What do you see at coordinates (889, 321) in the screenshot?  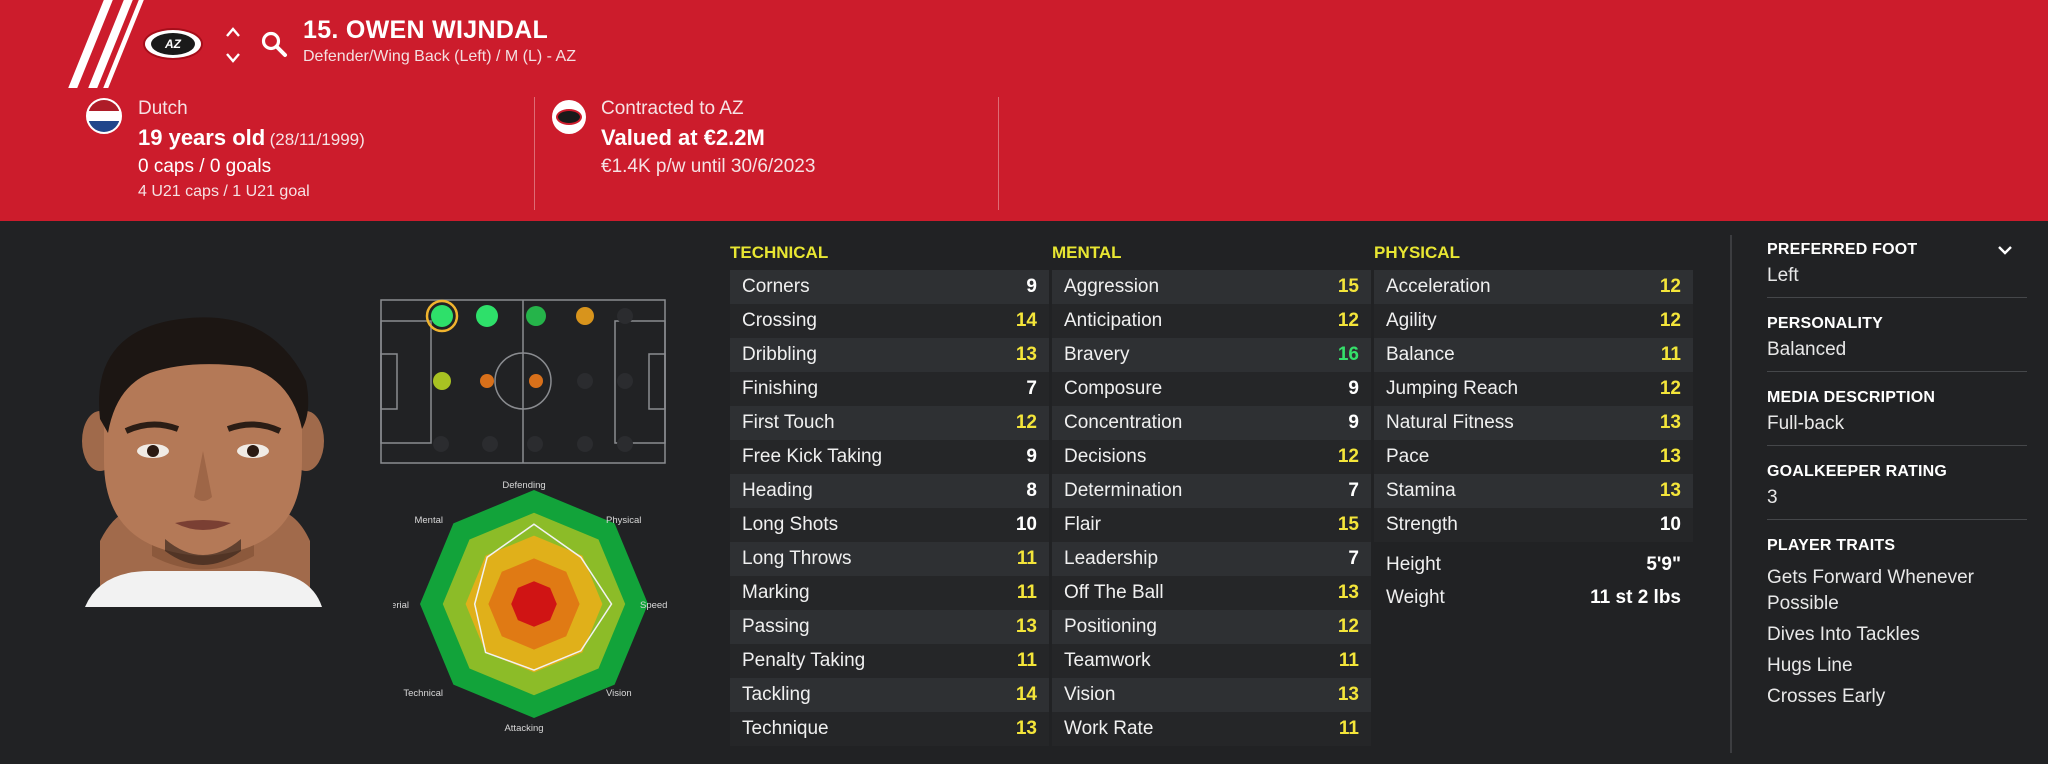 I see `attribute-row-crossing: Crossing 14` at bounding box center [889, 321].